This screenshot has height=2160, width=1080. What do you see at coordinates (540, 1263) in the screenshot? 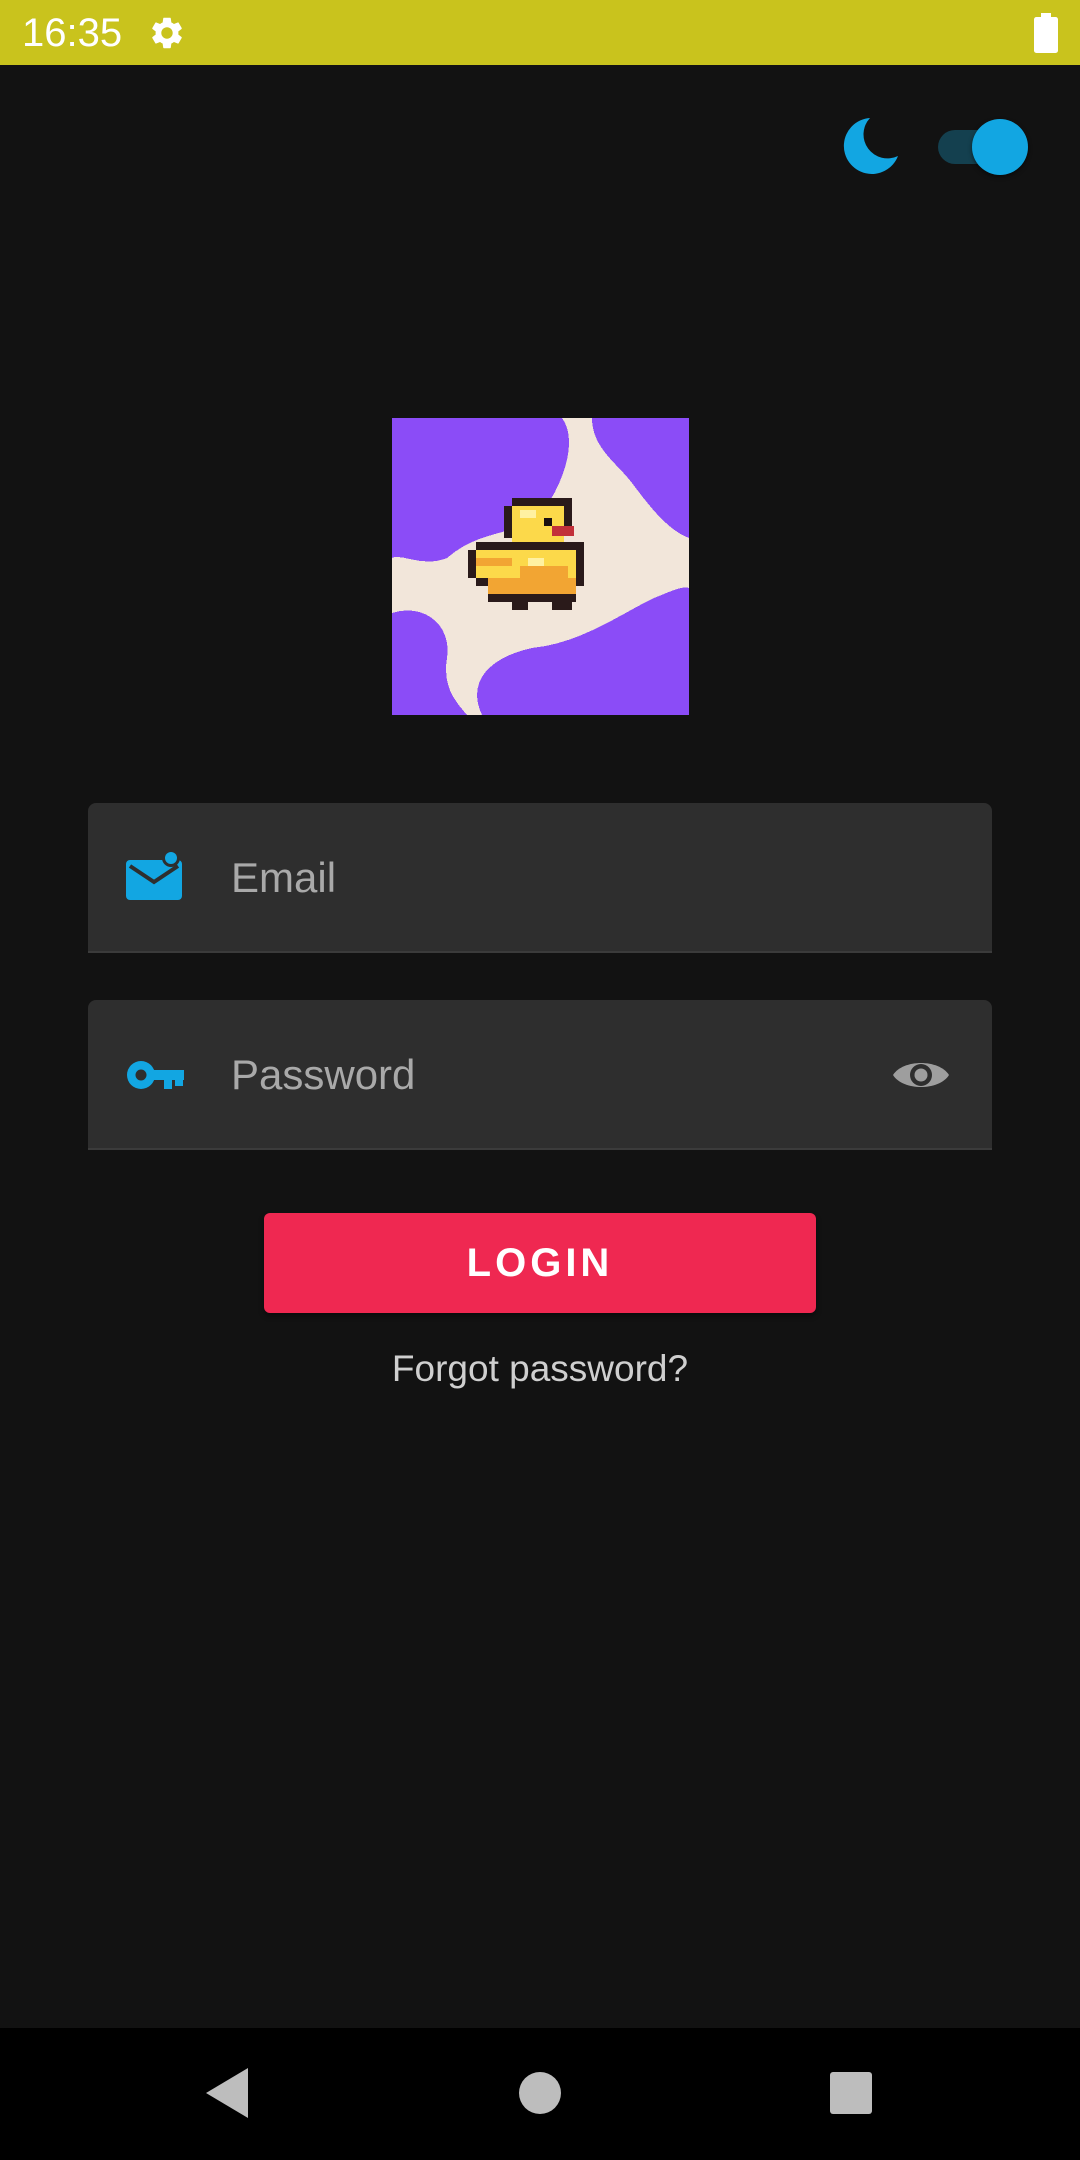
I see `login-button: LOGIN` at bounding box center [540, 1263].